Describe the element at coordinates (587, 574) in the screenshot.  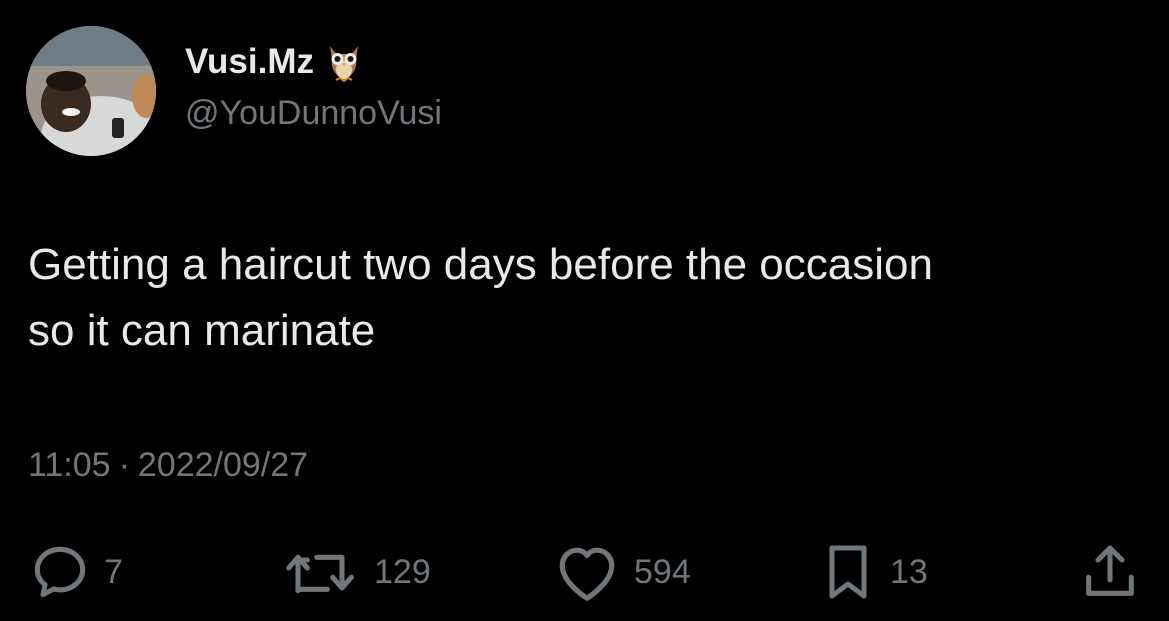
I see `heart-icon` at that location.